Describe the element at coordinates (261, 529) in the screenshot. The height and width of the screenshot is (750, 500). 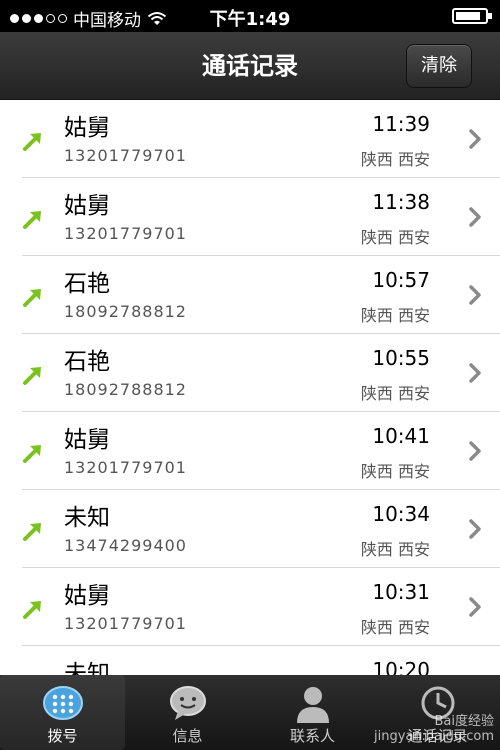
I see `call-log-row: 未知 13474299400 10:34 陕西 西安` at that location.